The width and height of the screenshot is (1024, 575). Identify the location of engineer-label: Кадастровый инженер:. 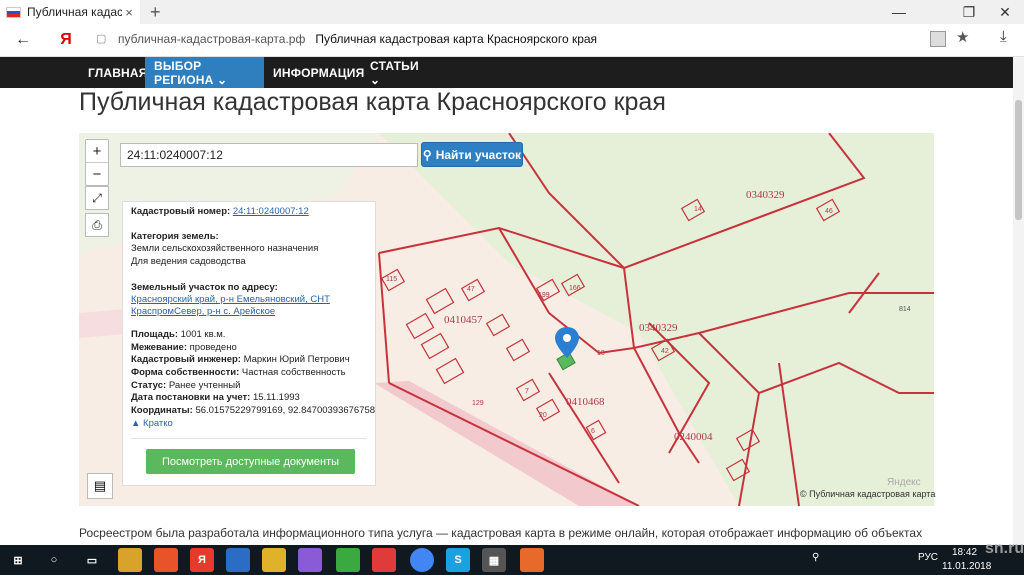
(186, 359).